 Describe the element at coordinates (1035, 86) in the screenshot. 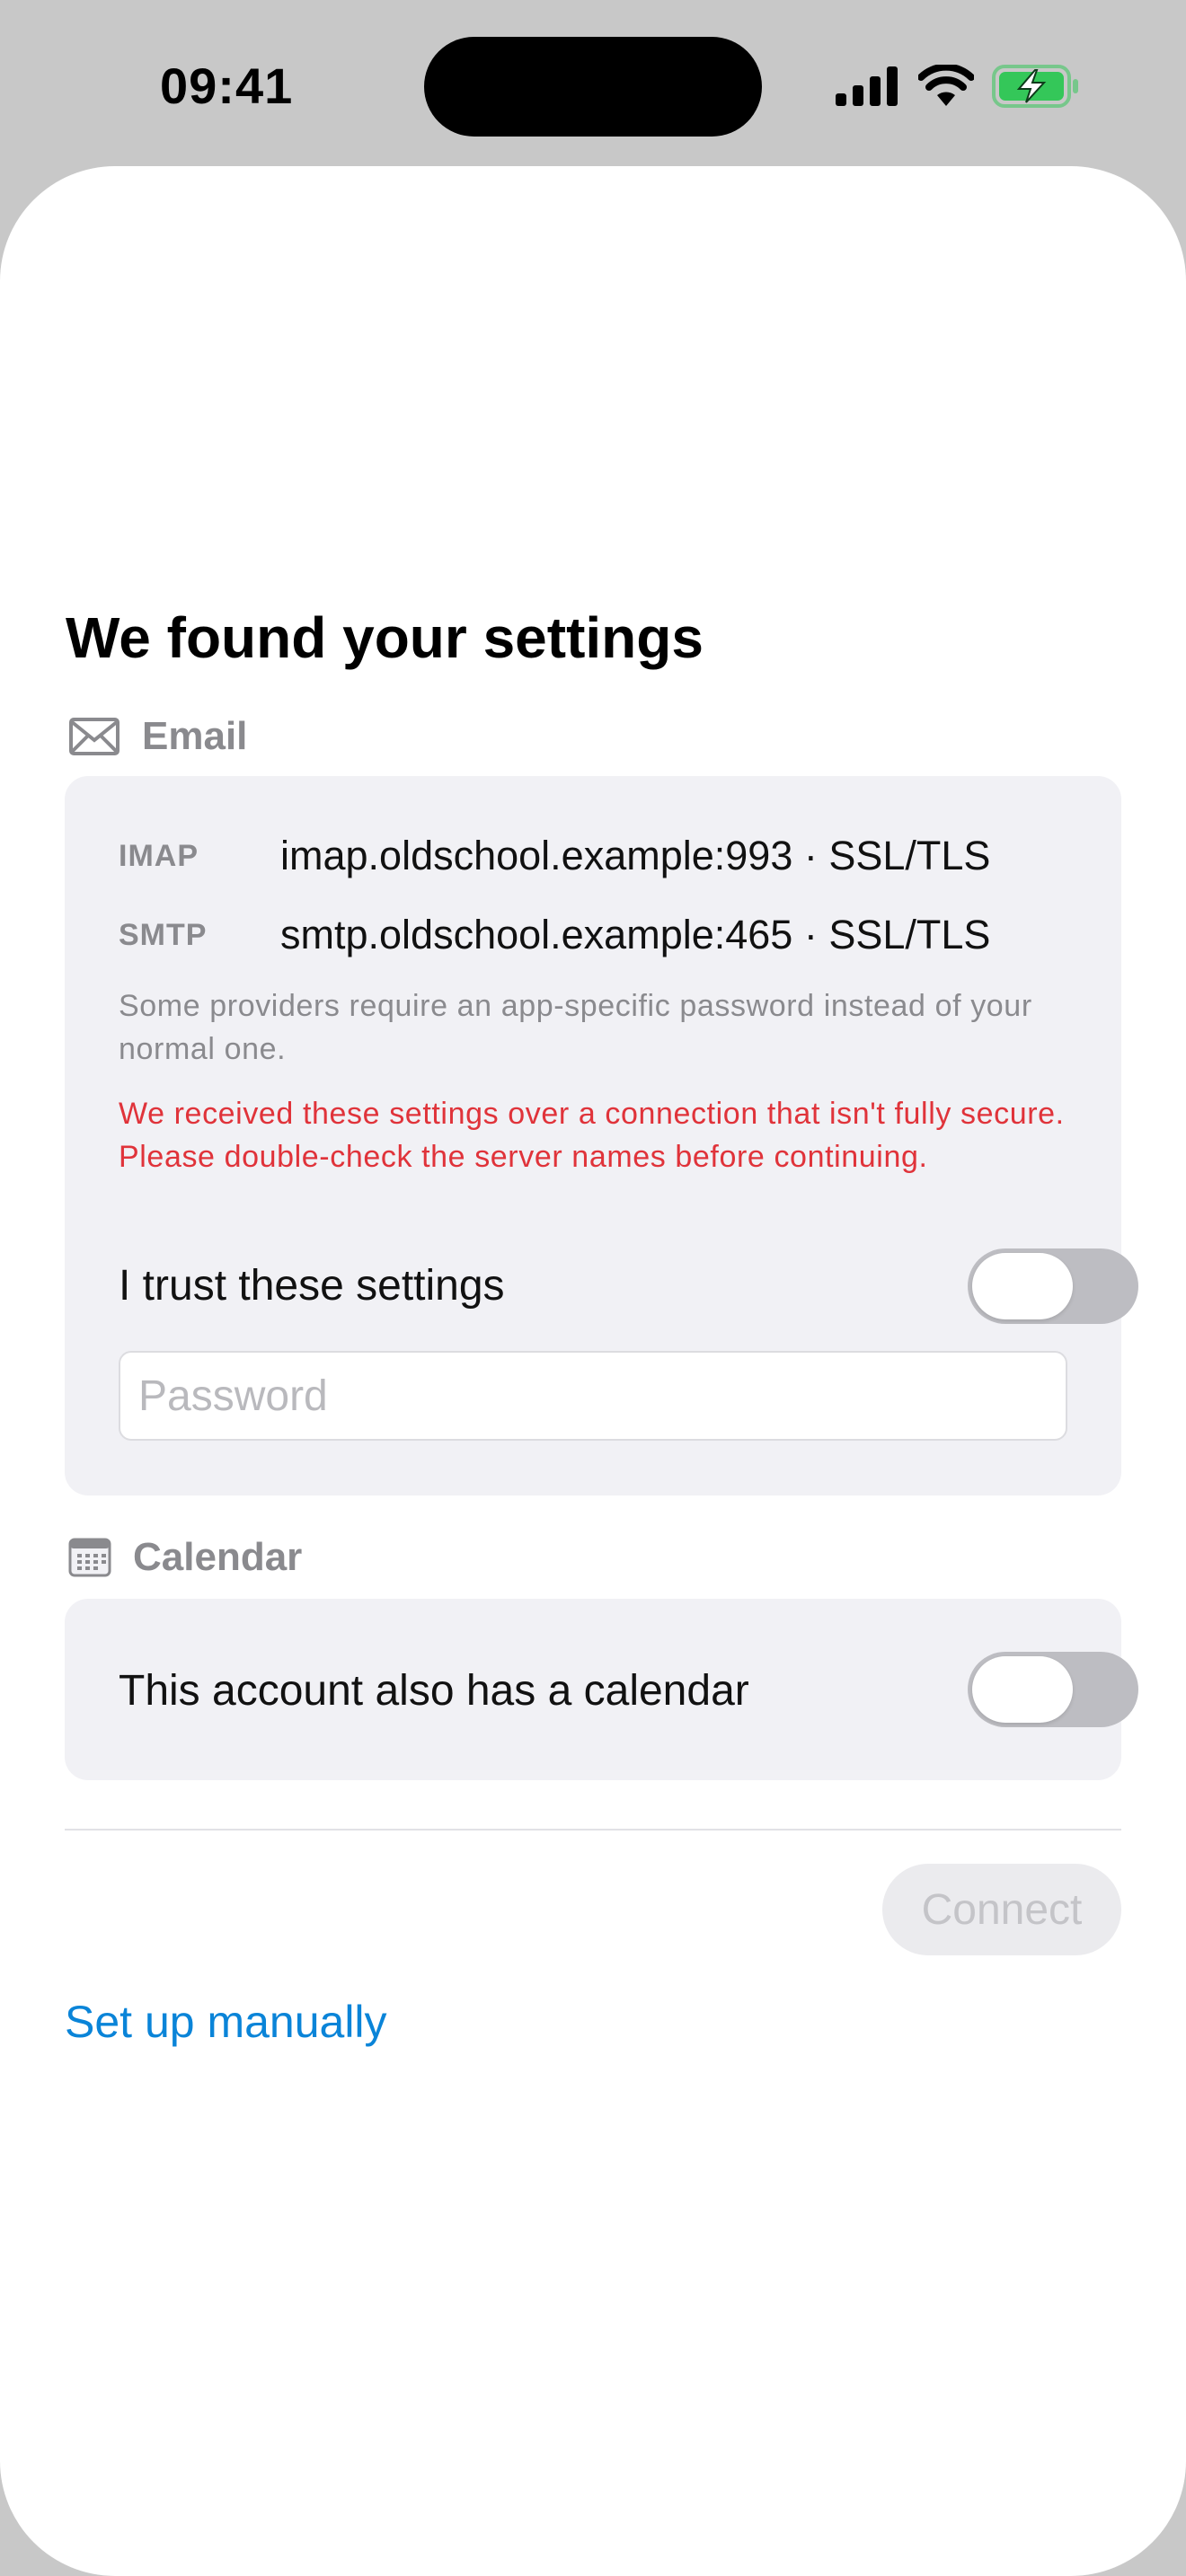

I see `battery-charging-icon` at that location.